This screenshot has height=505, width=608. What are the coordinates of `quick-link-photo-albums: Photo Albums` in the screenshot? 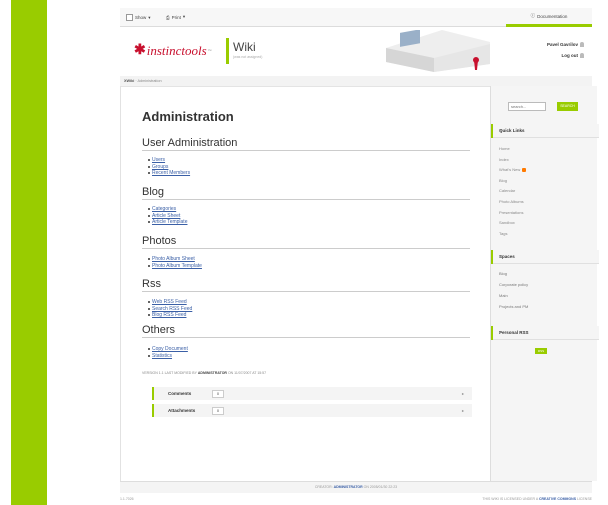 It's located at (512, 202).